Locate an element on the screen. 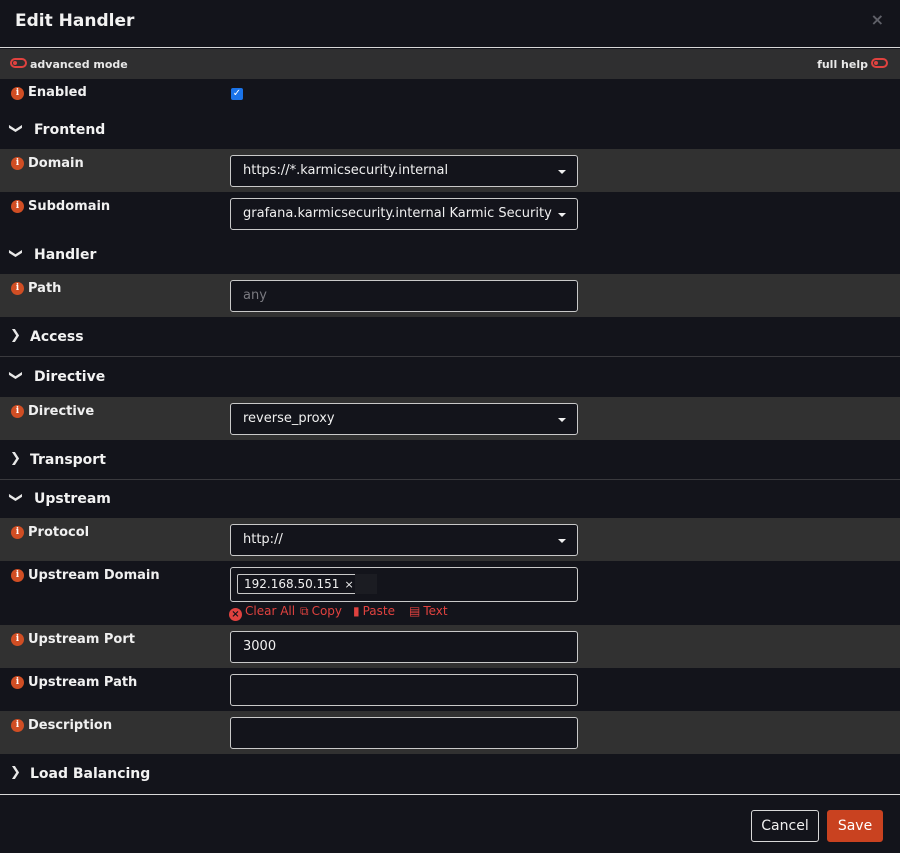 The image size is (900, 853). section-title-access: Access is located at coordinates (57, 337).